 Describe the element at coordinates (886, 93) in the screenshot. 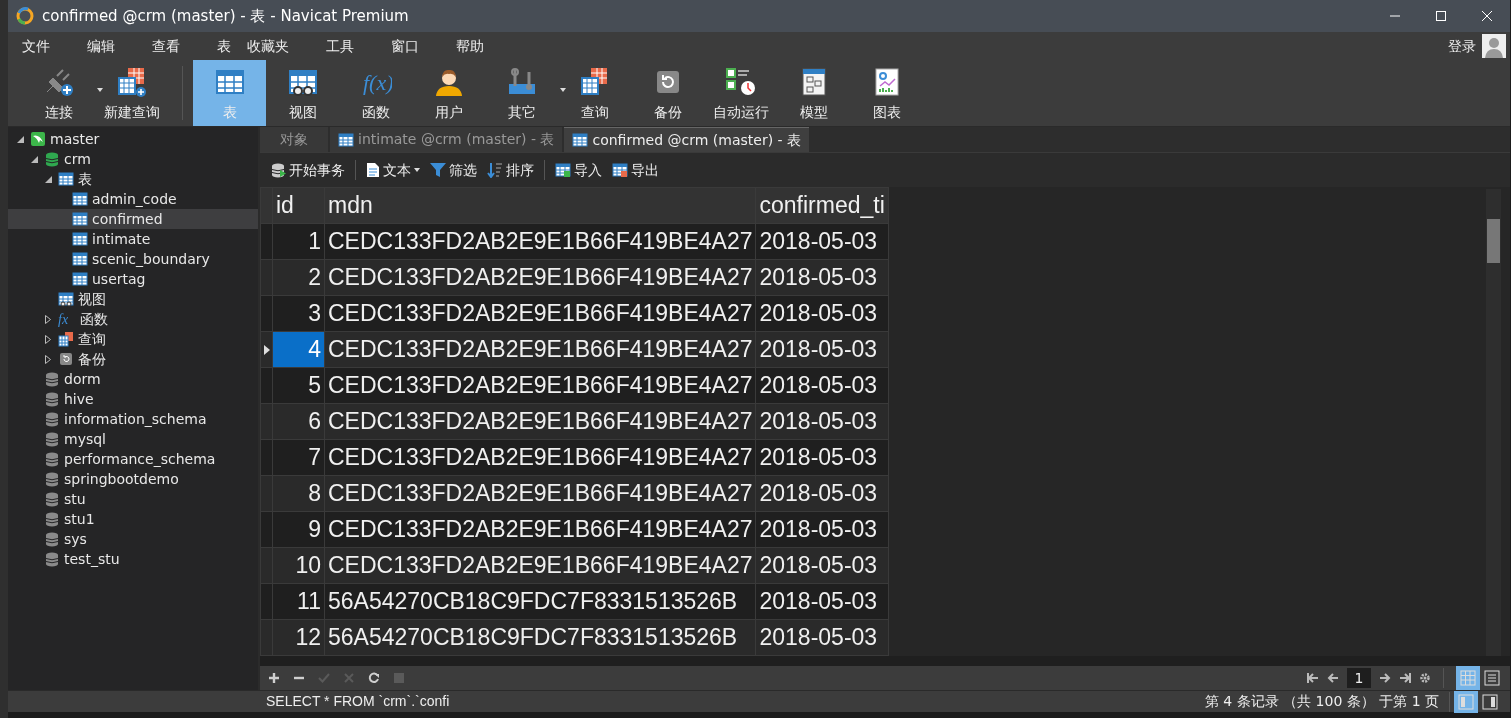

I see `toolbar-button: 图表` at that location.